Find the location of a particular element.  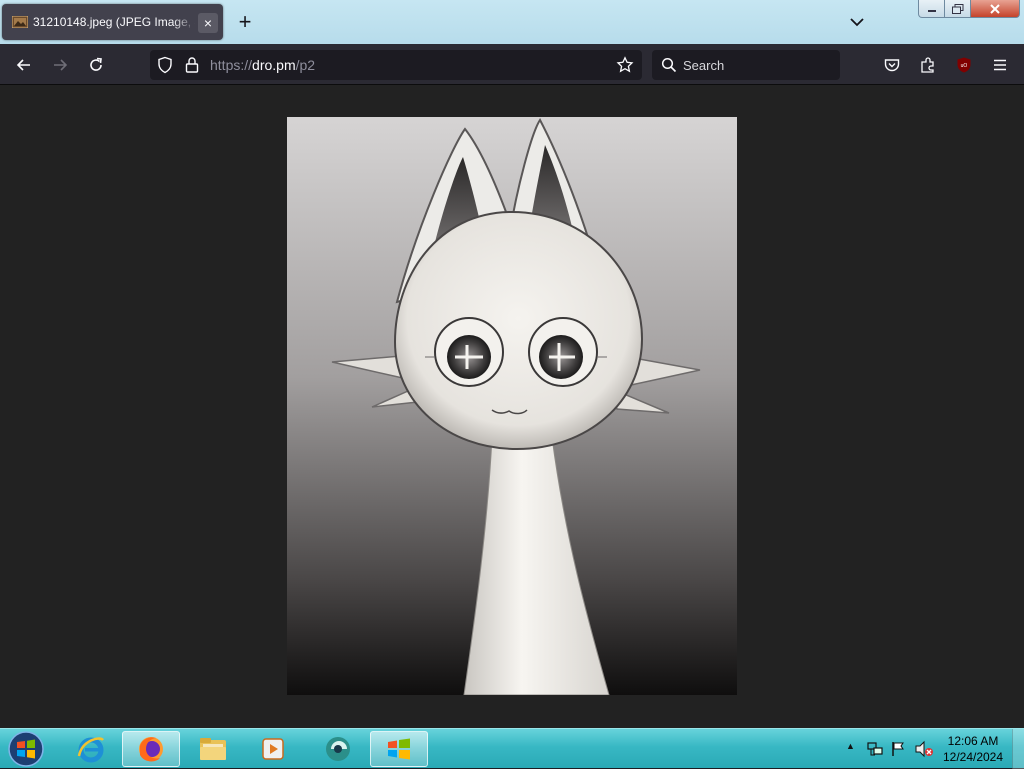

tab-close-button: × is located at coordinates (208, 23).